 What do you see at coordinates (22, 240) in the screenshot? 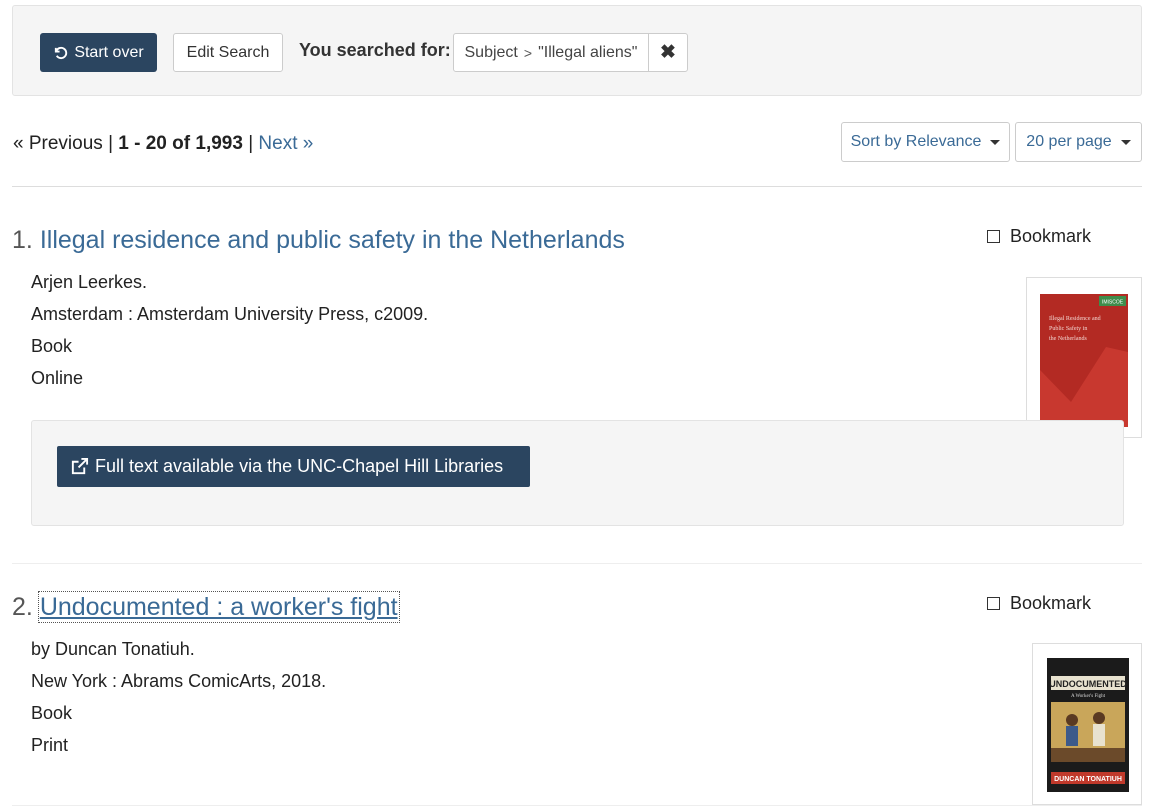
I see `document-number: 1.` at bounding box center [22, 240].